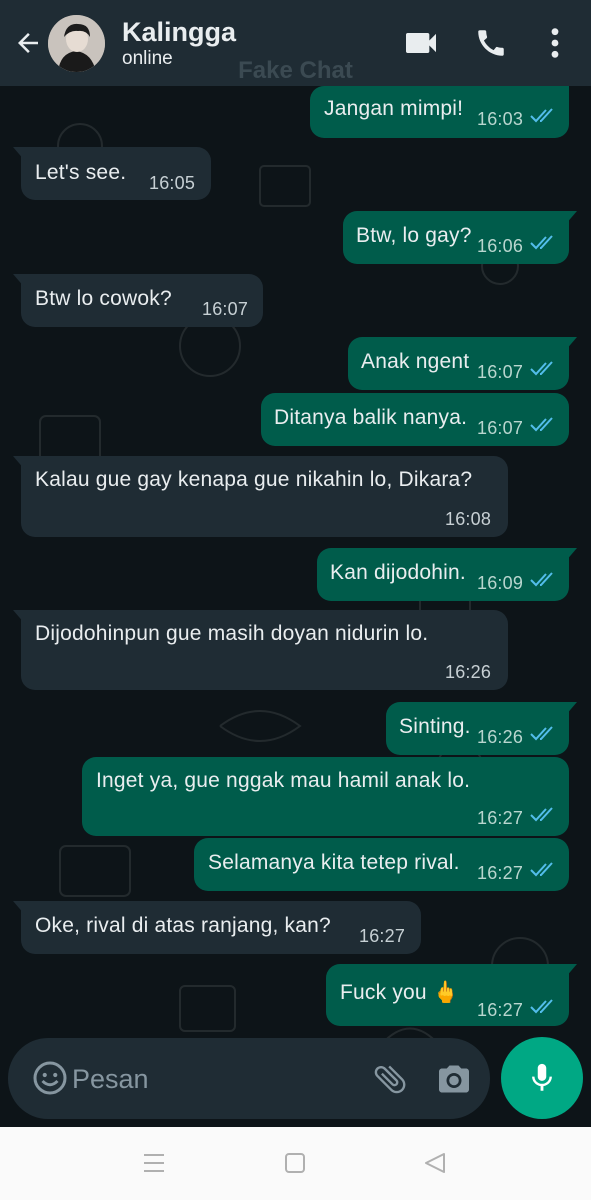 This screenshot has height=1200, width=591. What do you see at coordinates (398, 572) in the screenshot?
I see `message-text: Kan dijodohin.` at bounding box center [398, 572].